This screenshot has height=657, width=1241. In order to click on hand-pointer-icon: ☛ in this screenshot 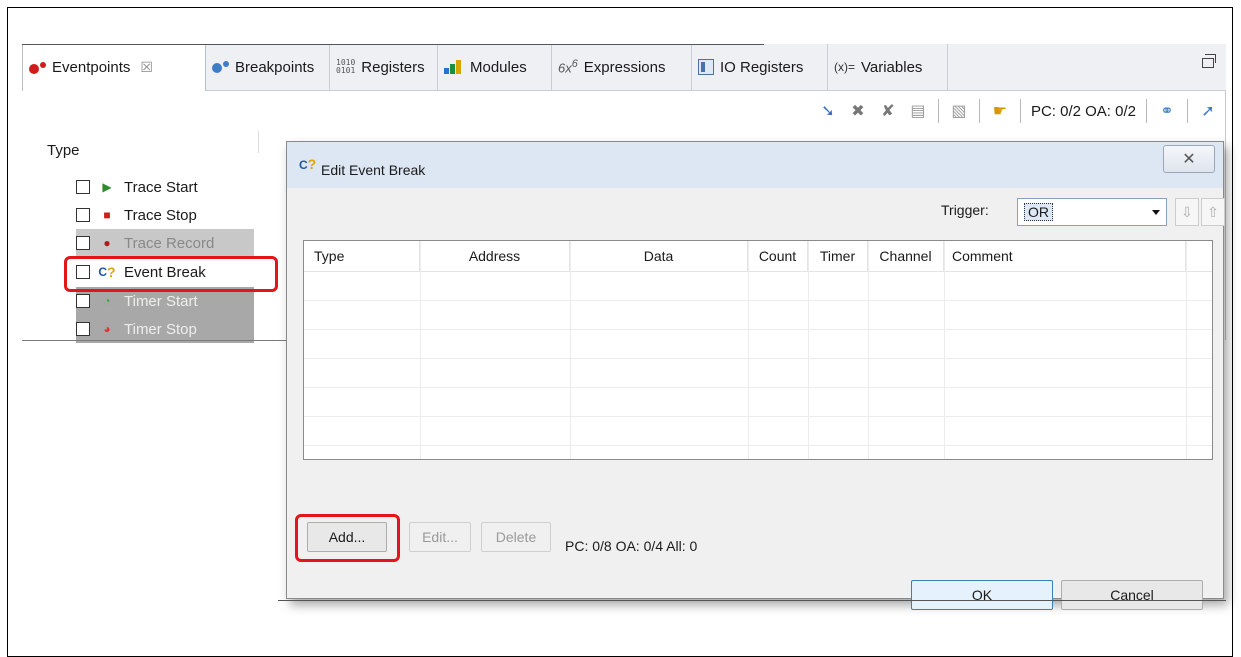, I will do `click(1000, 111)`.